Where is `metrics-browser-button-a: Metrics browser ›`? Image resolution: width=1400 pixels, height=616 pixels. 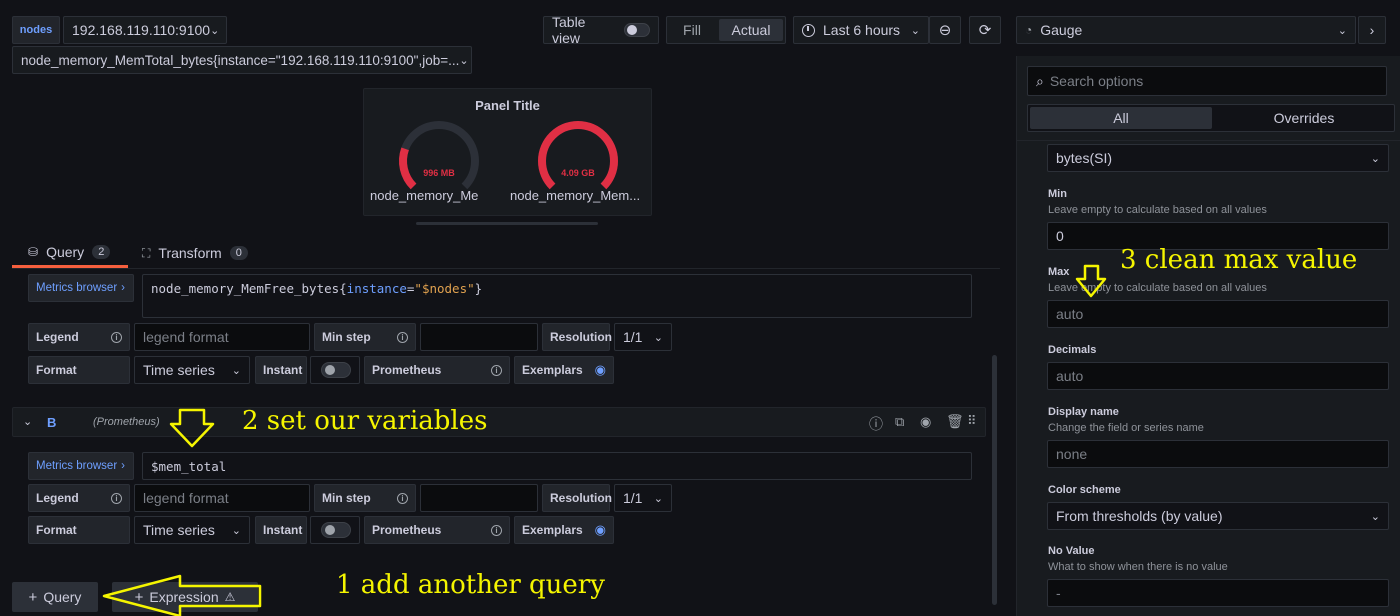 metrics-browser-button-a: Metrics browser › is located at coordinates (81, 288).